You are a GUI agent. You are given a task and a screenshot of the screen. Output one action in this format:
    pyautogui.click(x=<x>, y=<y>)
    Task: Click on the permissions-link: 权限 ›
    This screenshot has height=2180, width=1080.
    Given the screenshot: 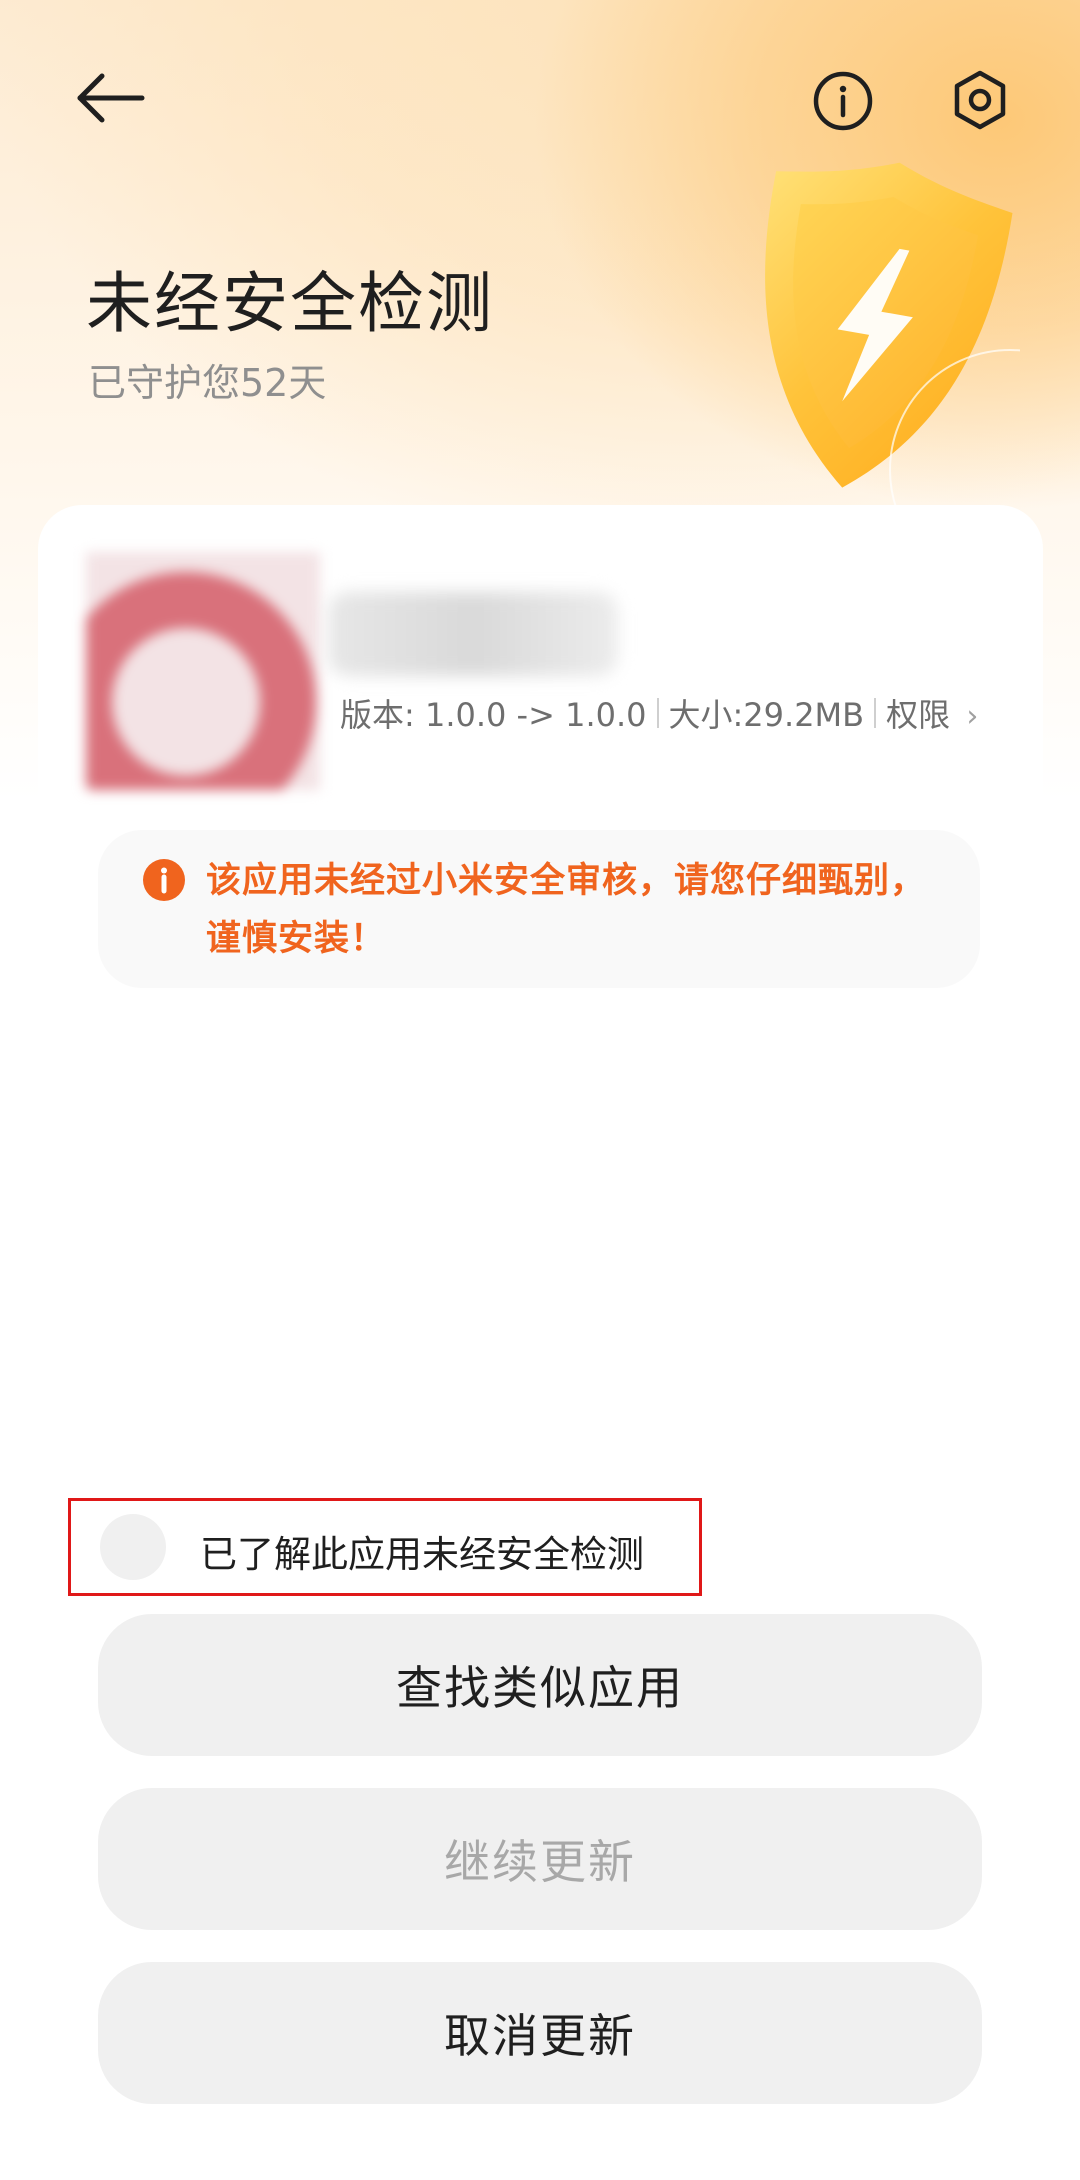 What is the action you would take?
    pyautogui.click(x=932, y=713)
    